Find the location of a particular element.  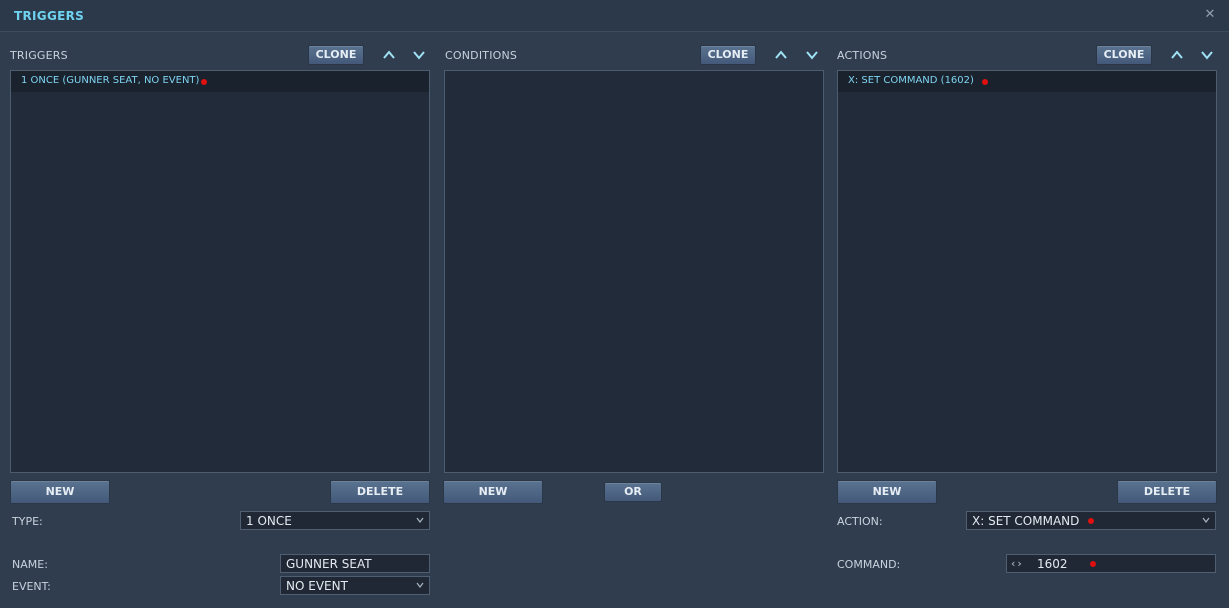

close-icon: ✕ is located at coordinates (1210, 15).